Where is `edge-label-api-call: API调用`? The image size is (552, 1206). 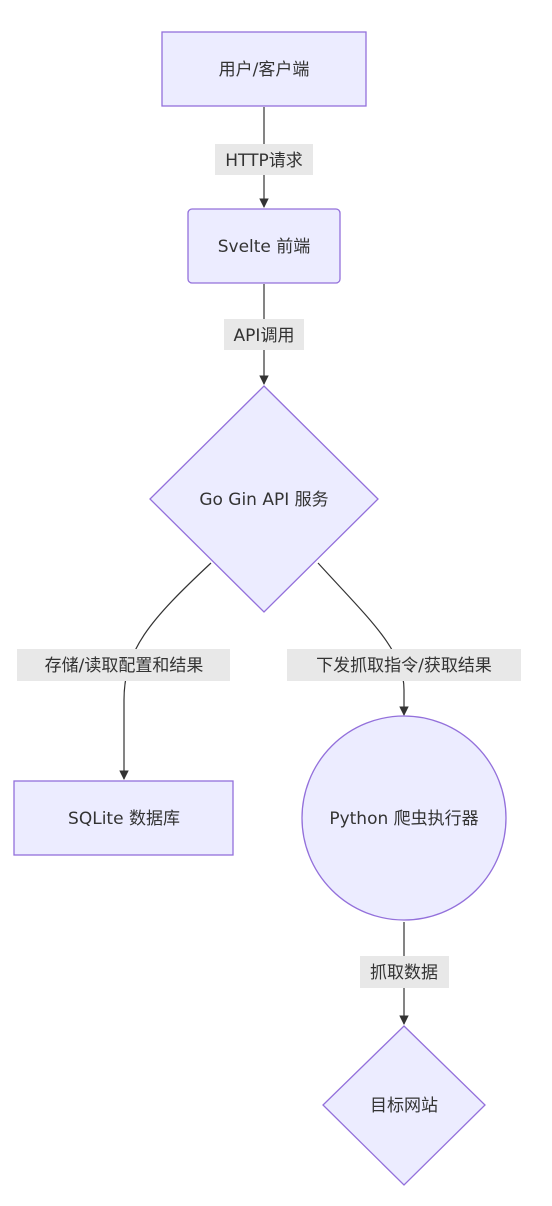 edge-label-api-call: API调用 is located at coordinates (264, 334).